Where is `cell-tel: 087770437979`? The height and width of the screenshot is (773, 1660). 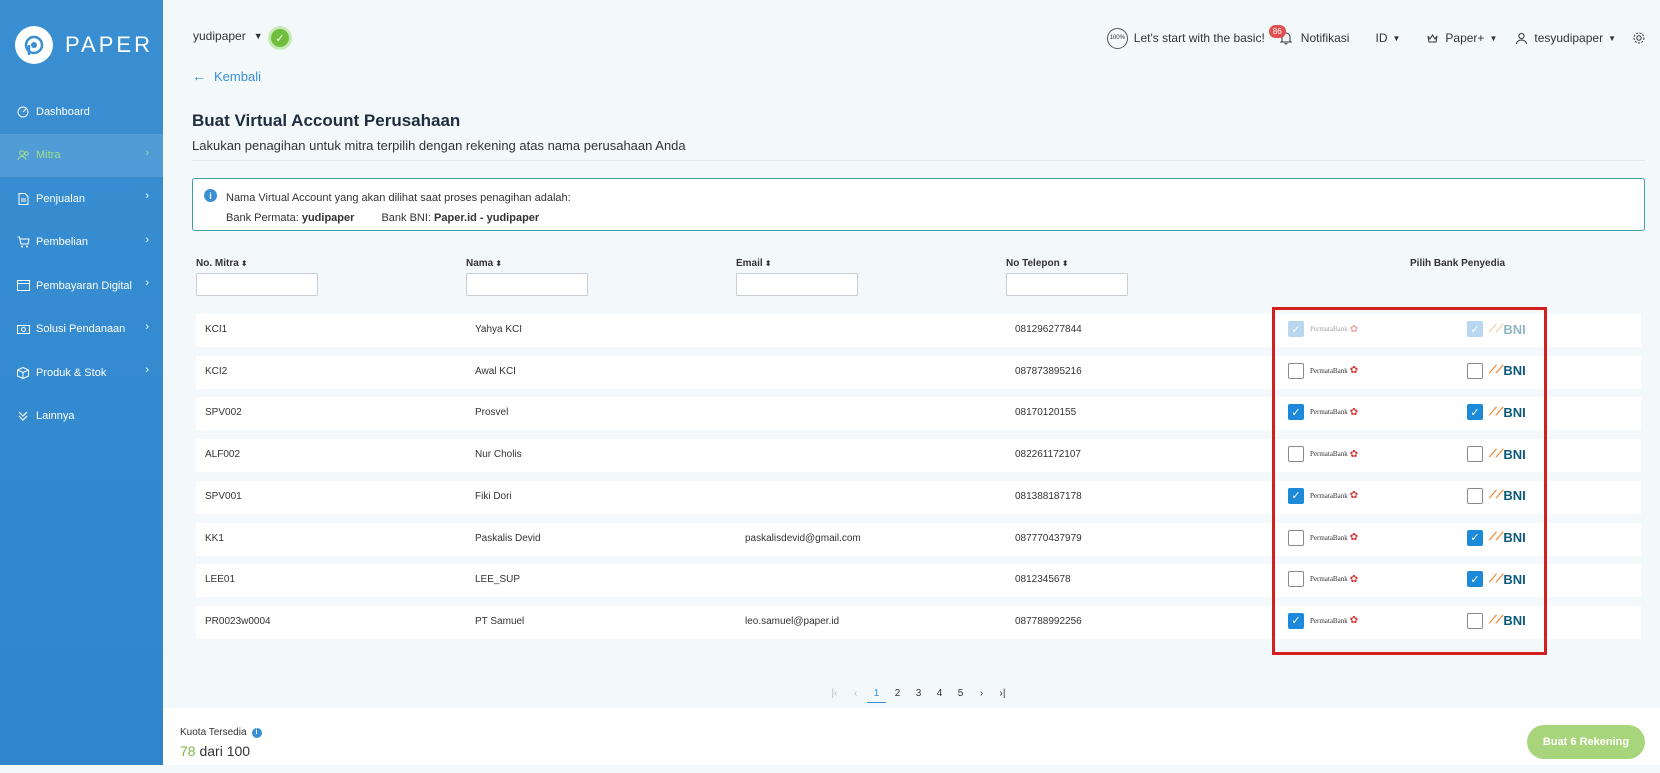 cell-tel: 087770437979 is located at coordinates (1048, 538).